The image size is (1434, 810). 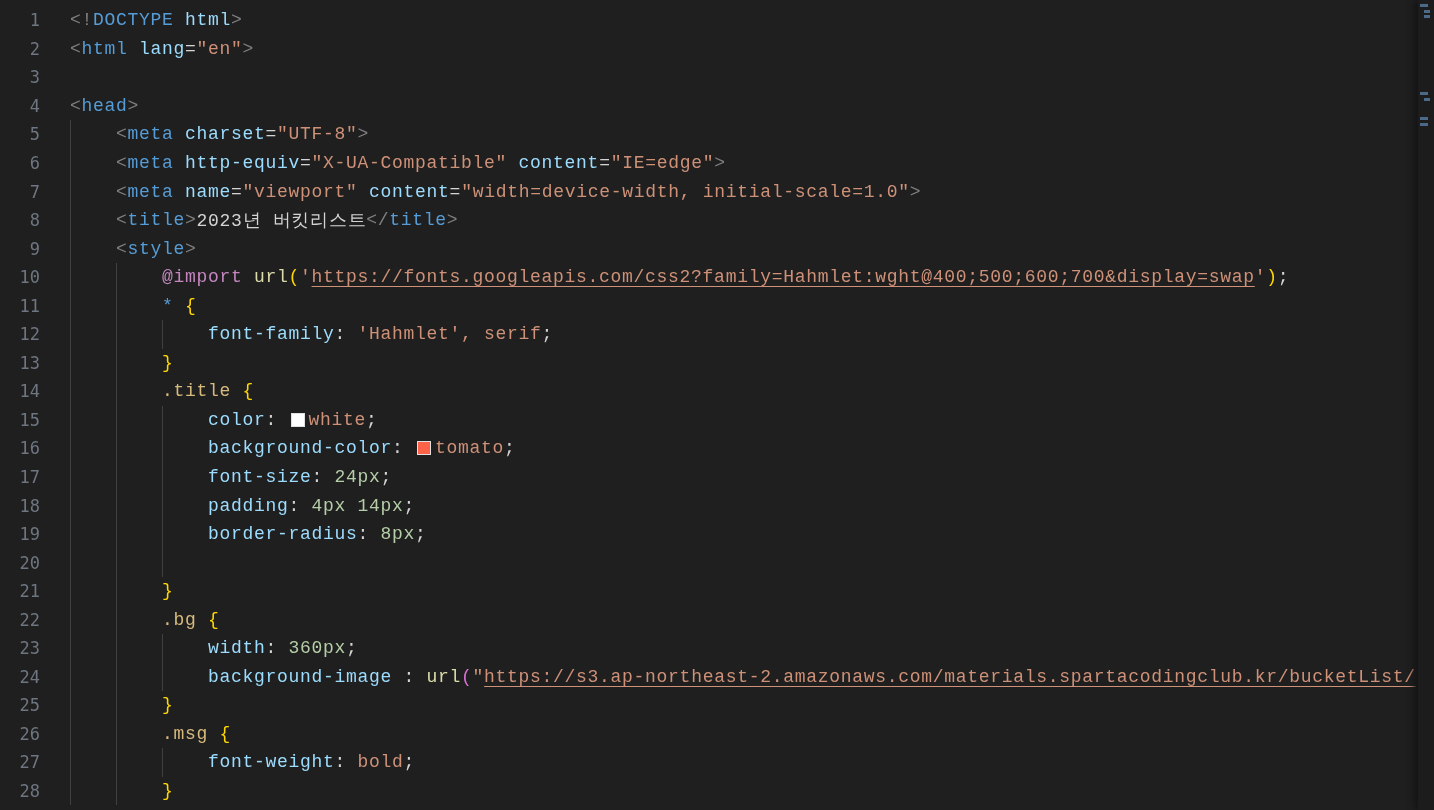 I want to click on line-number: 5, so click(x=34, y=134).